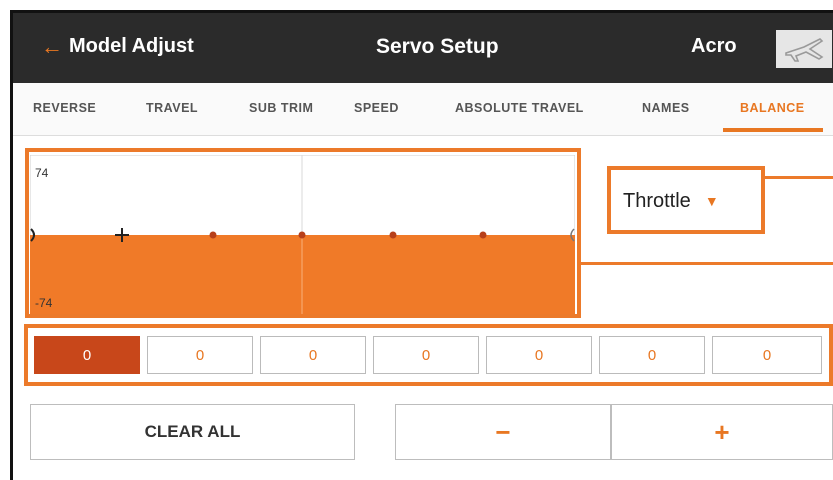  What do you see at coordinates (281, 108) in the screenshot?
I see `tab-sub-trim: SUB TRIM` at bounding box center [281, 108].